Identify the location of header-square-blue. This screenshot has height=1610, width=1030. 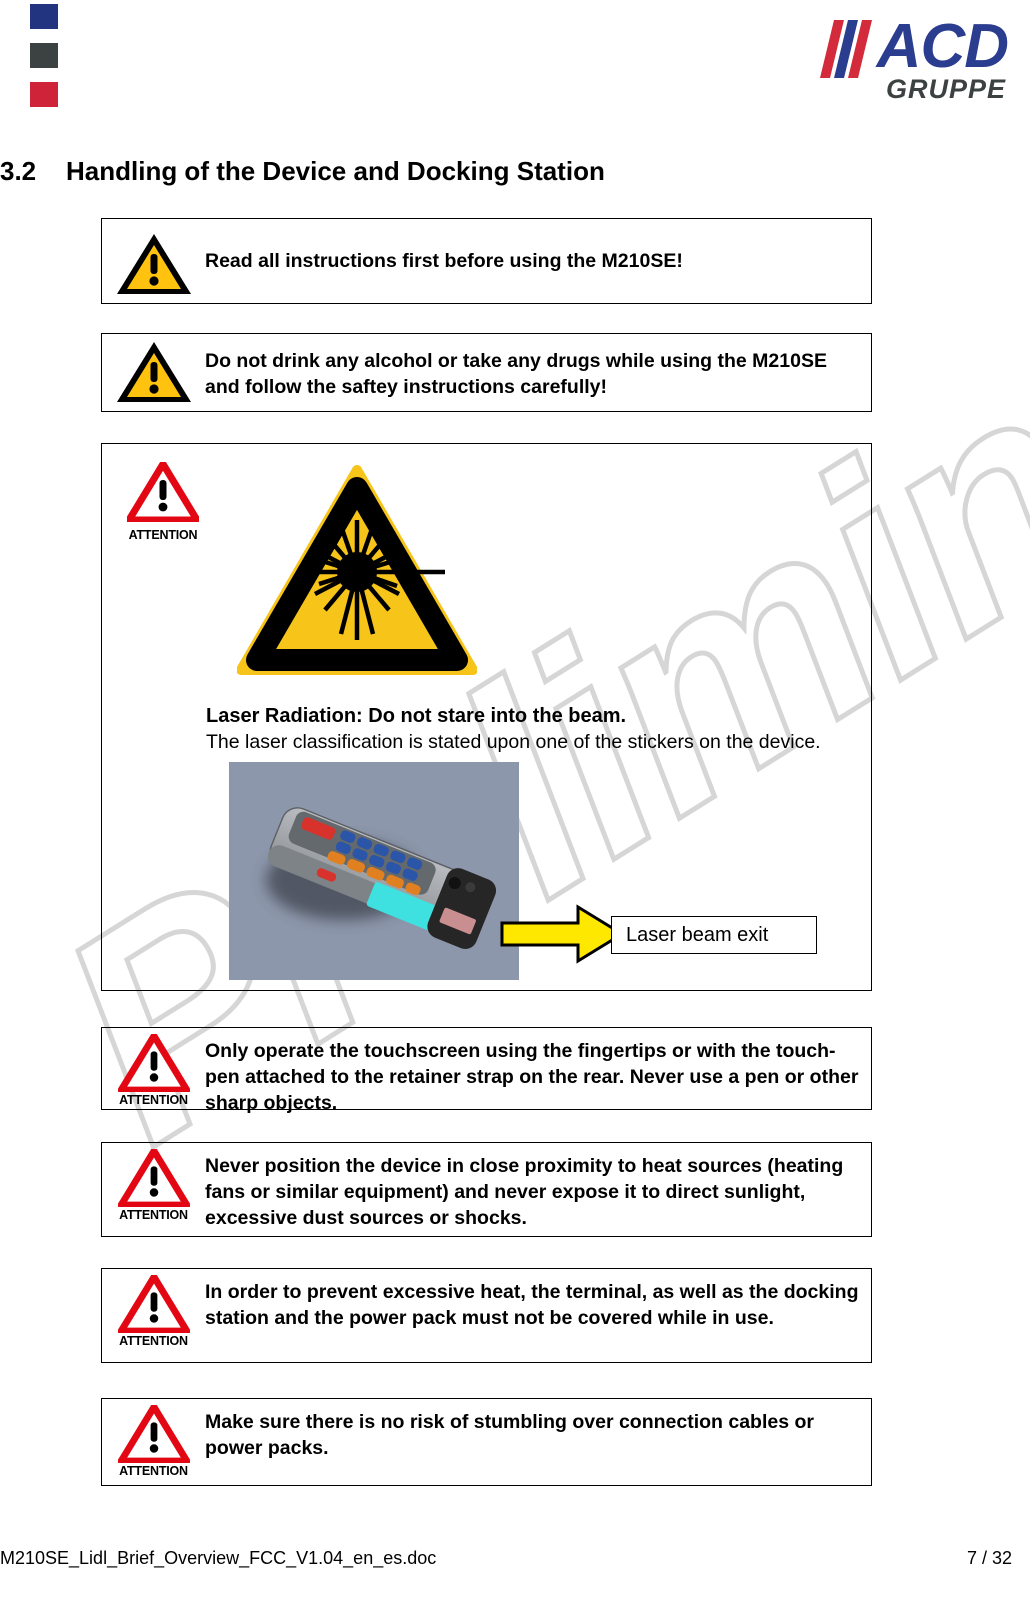
(44, 16).